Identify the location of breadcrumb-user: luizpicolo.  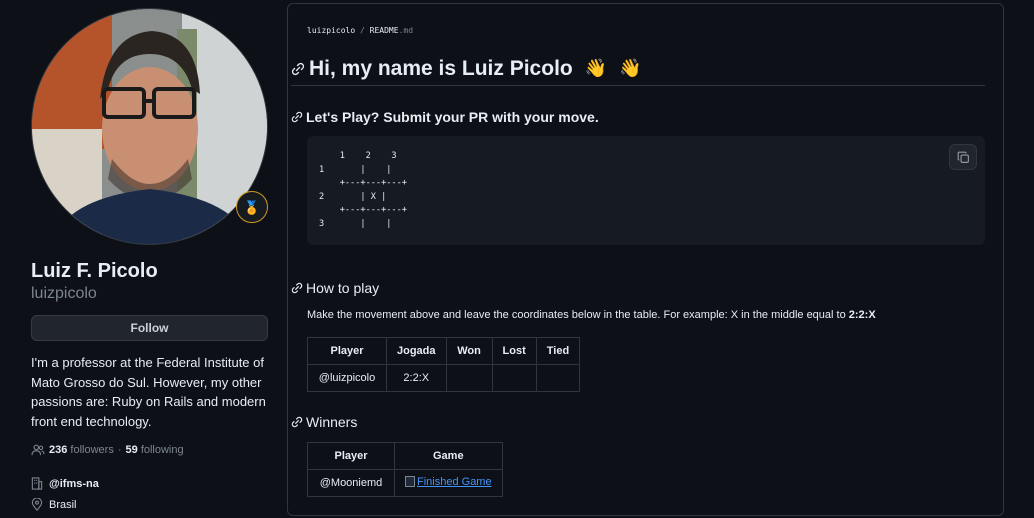
(331, 30).